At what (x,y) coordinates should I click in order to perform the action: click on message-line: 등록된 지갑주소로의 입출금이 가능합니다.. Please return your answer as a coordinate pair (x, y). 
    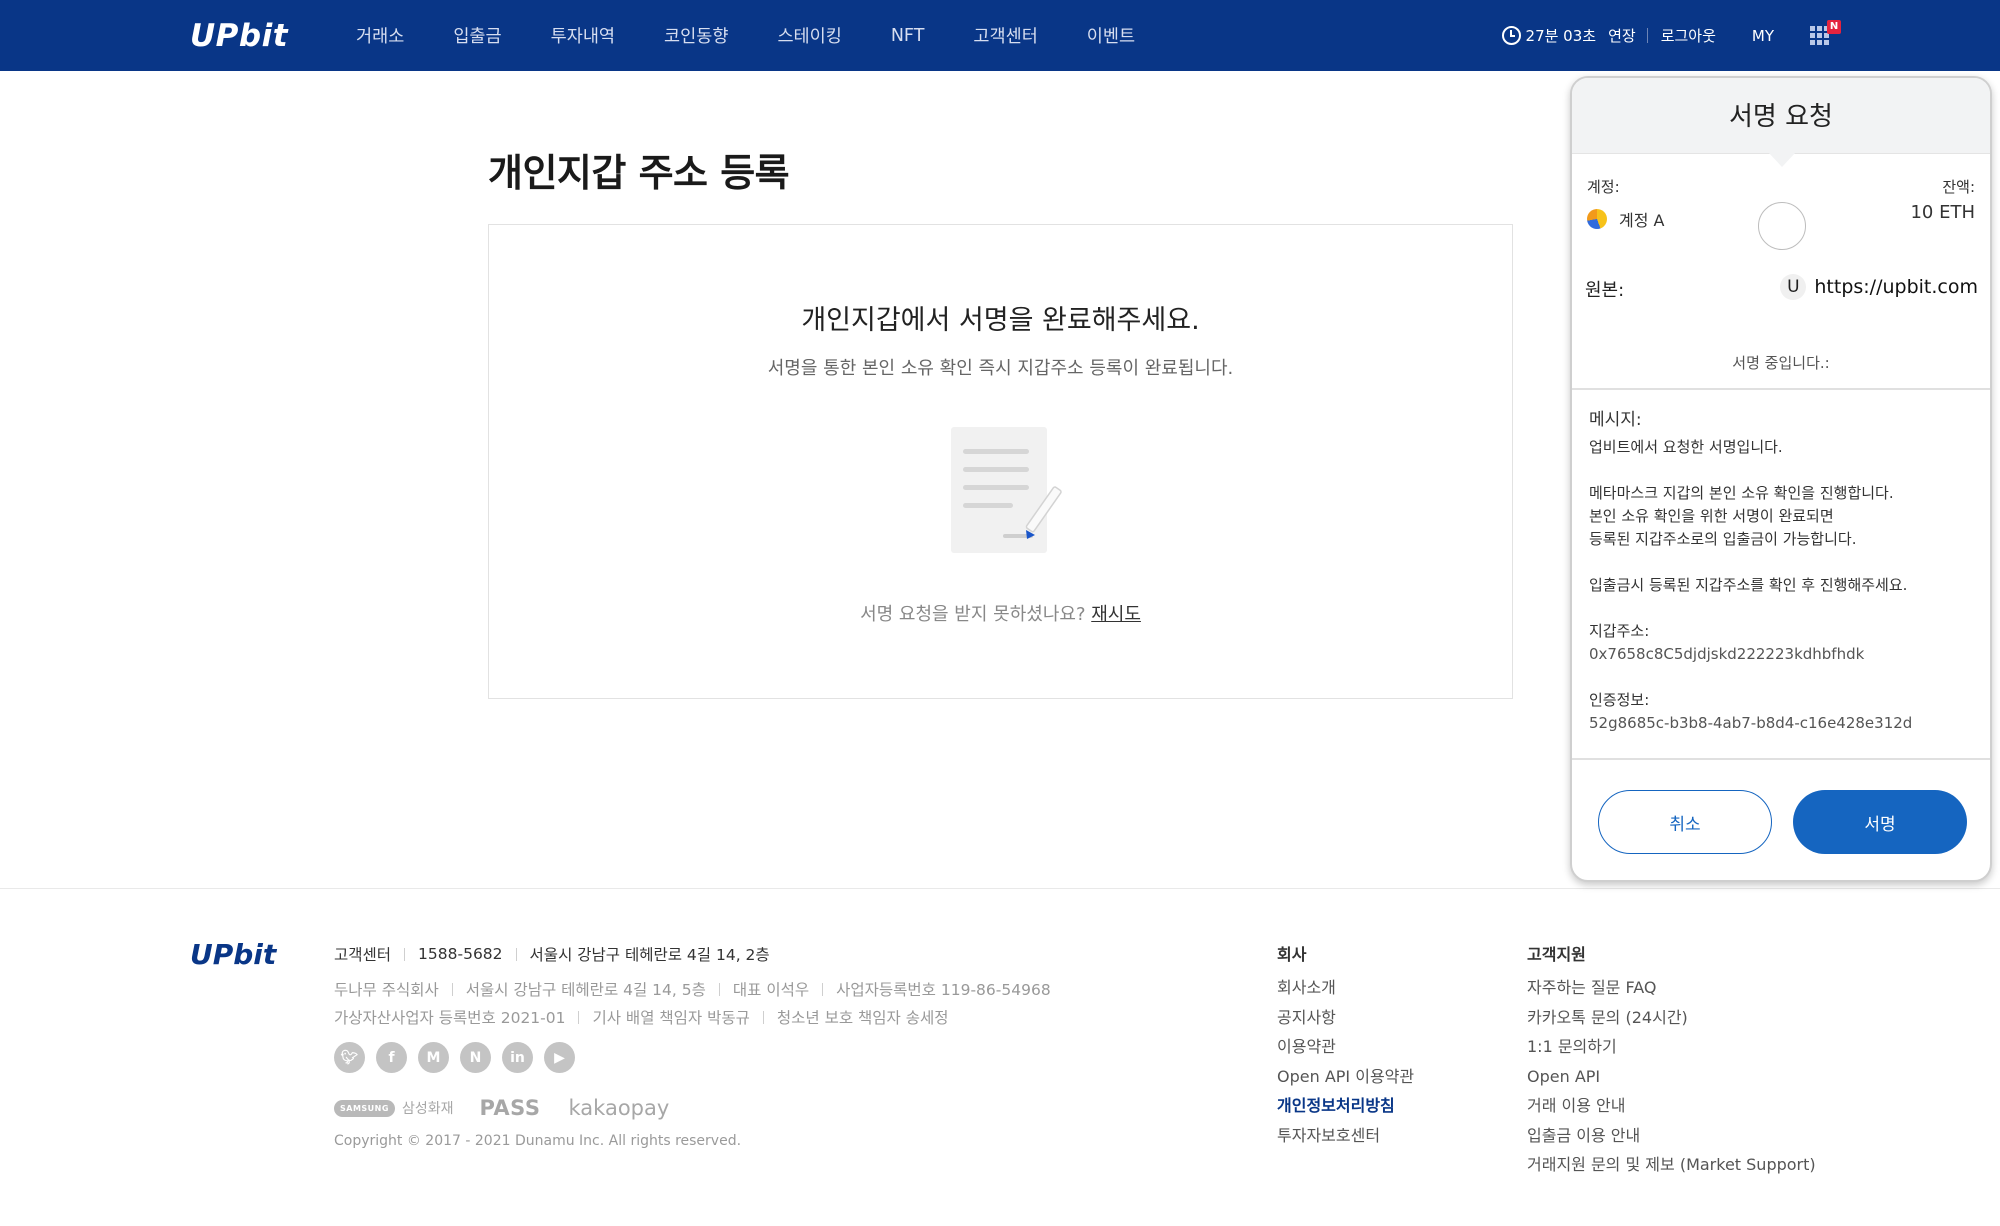
    Looking at the image, I should click on (1723, 539).